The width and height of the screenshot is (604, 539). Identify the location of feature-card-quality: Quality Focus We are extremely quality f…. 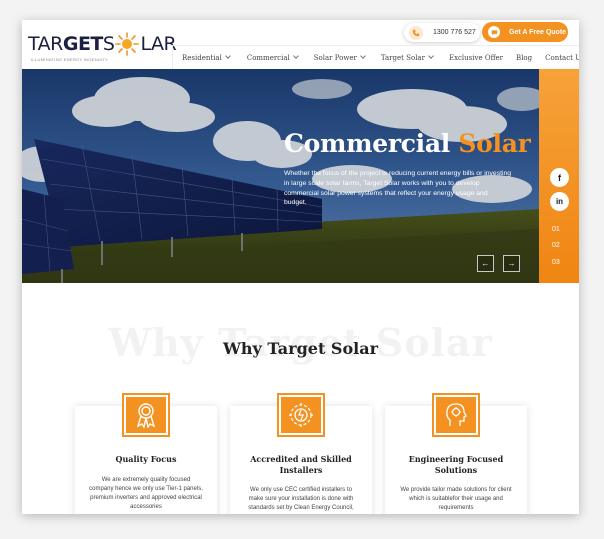
(146, 453).